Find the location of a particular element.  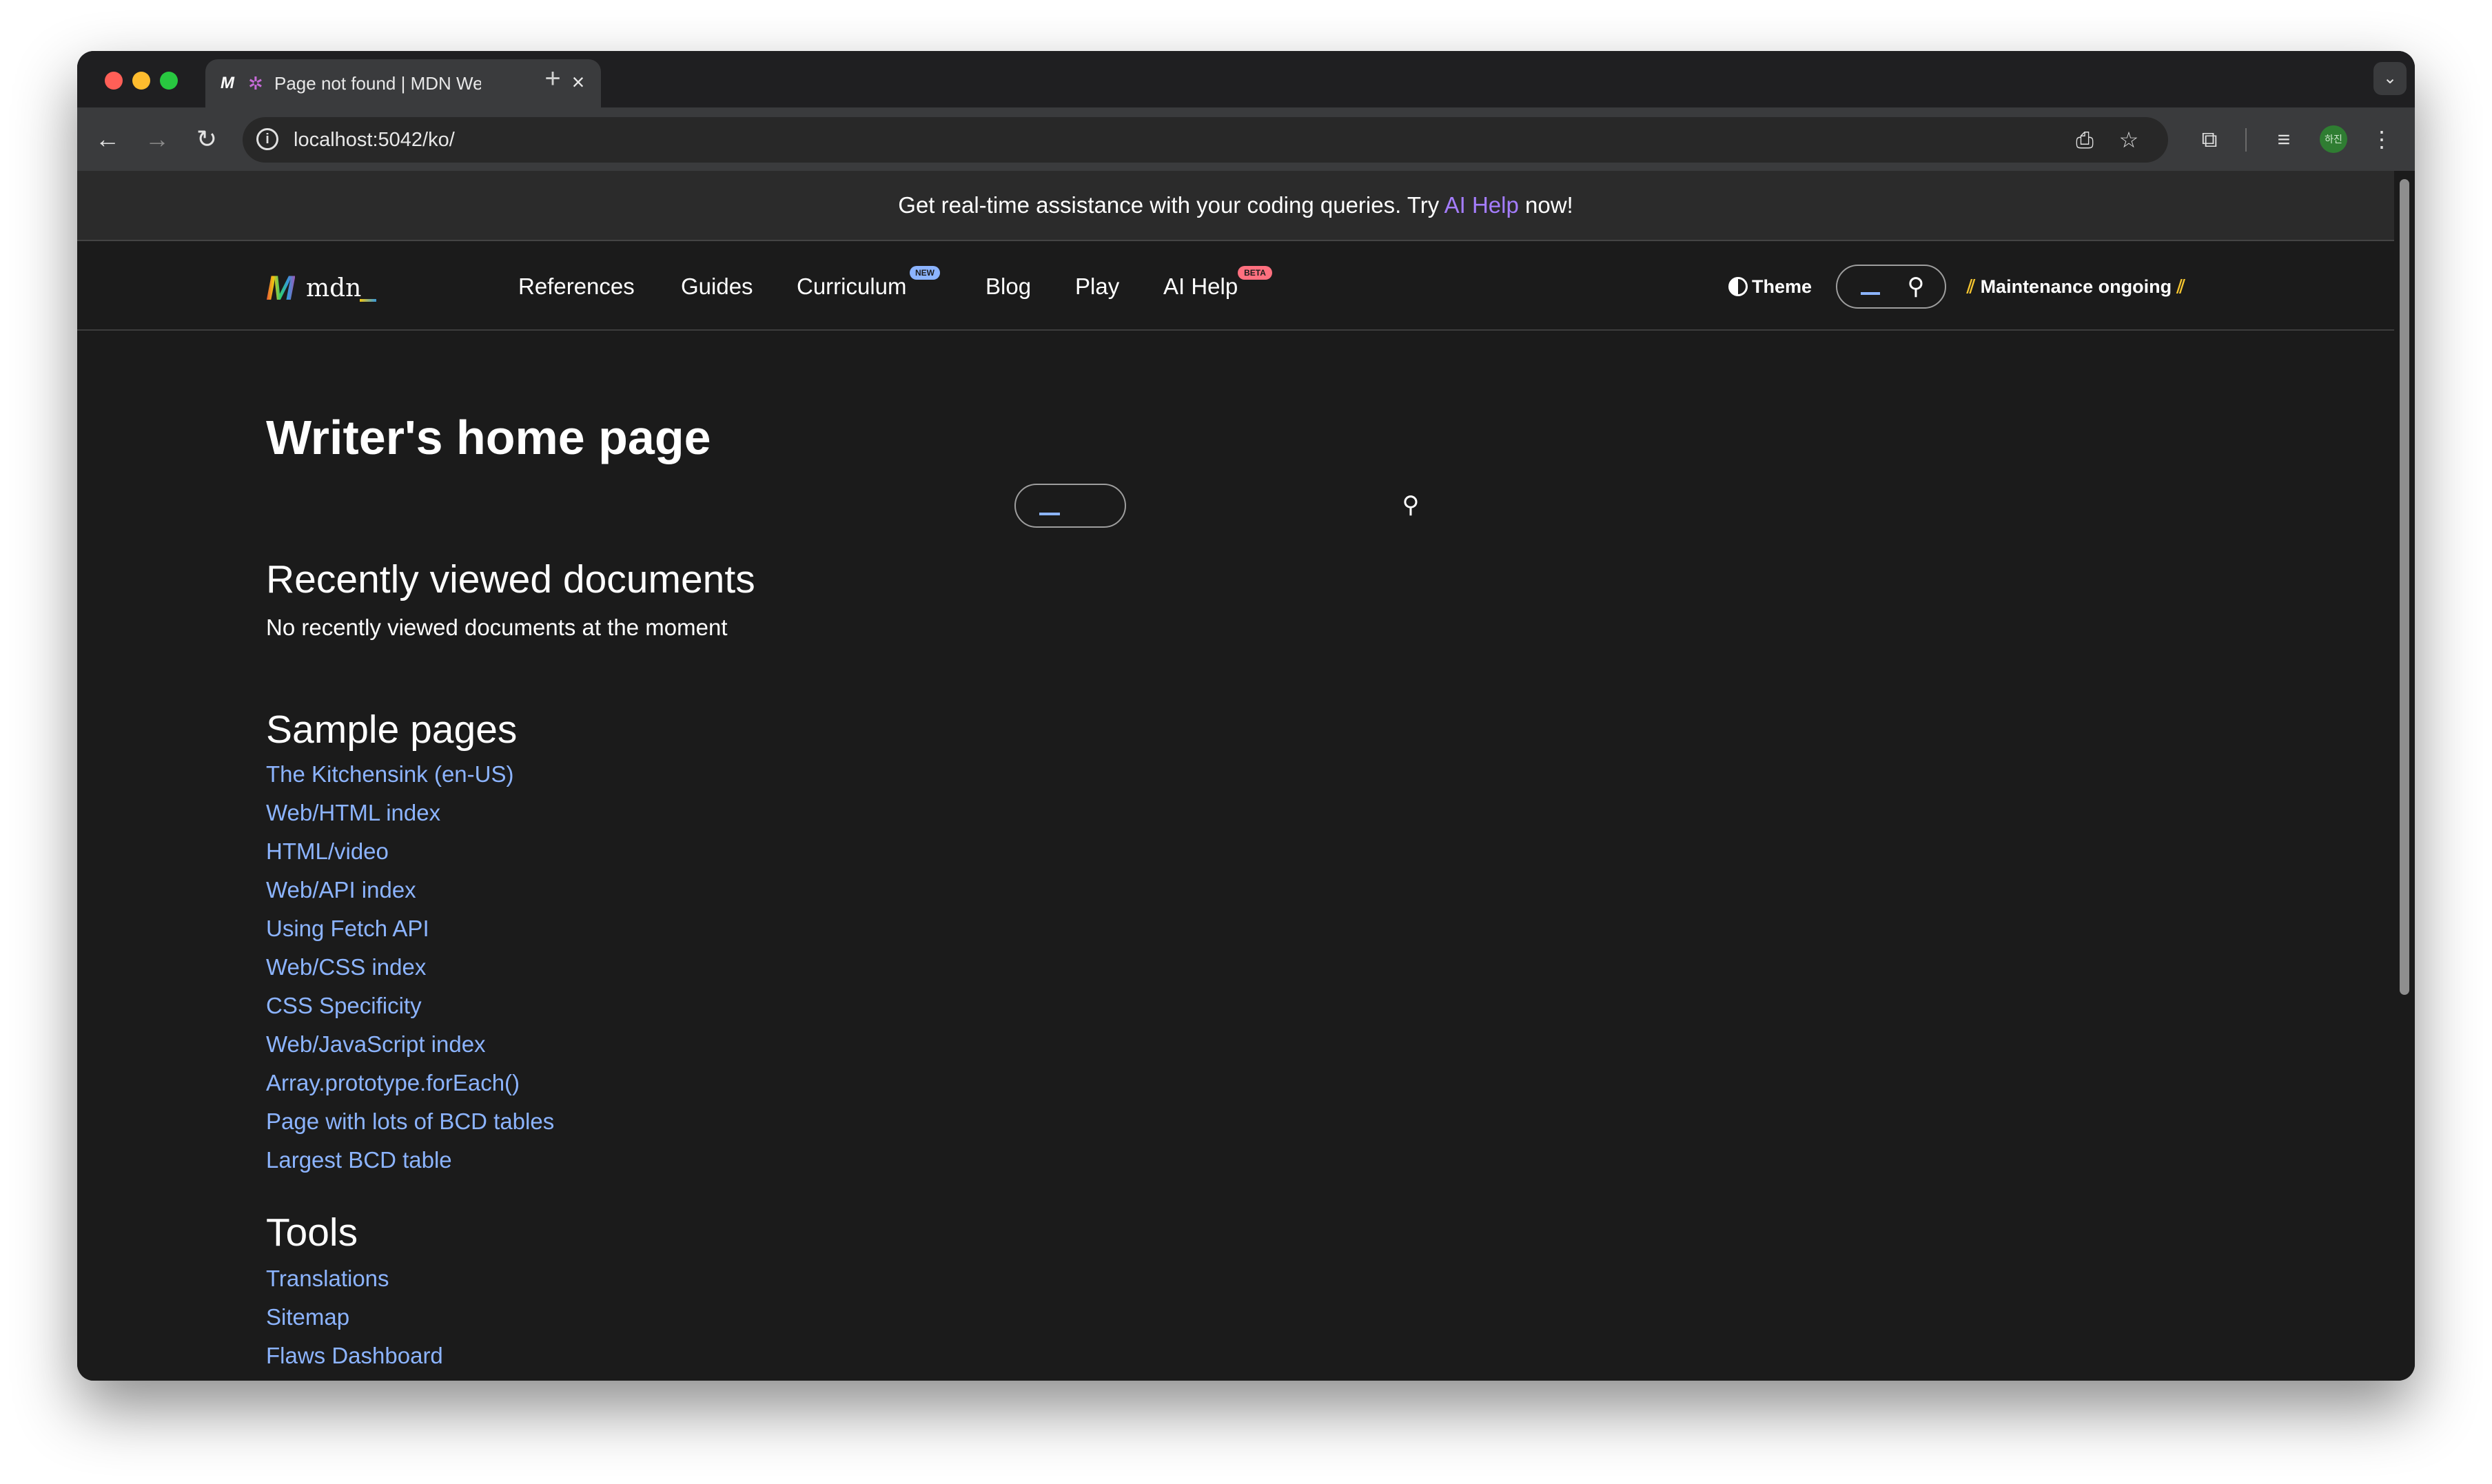

tools-link: Translations is located at coordinates (818, 1278).